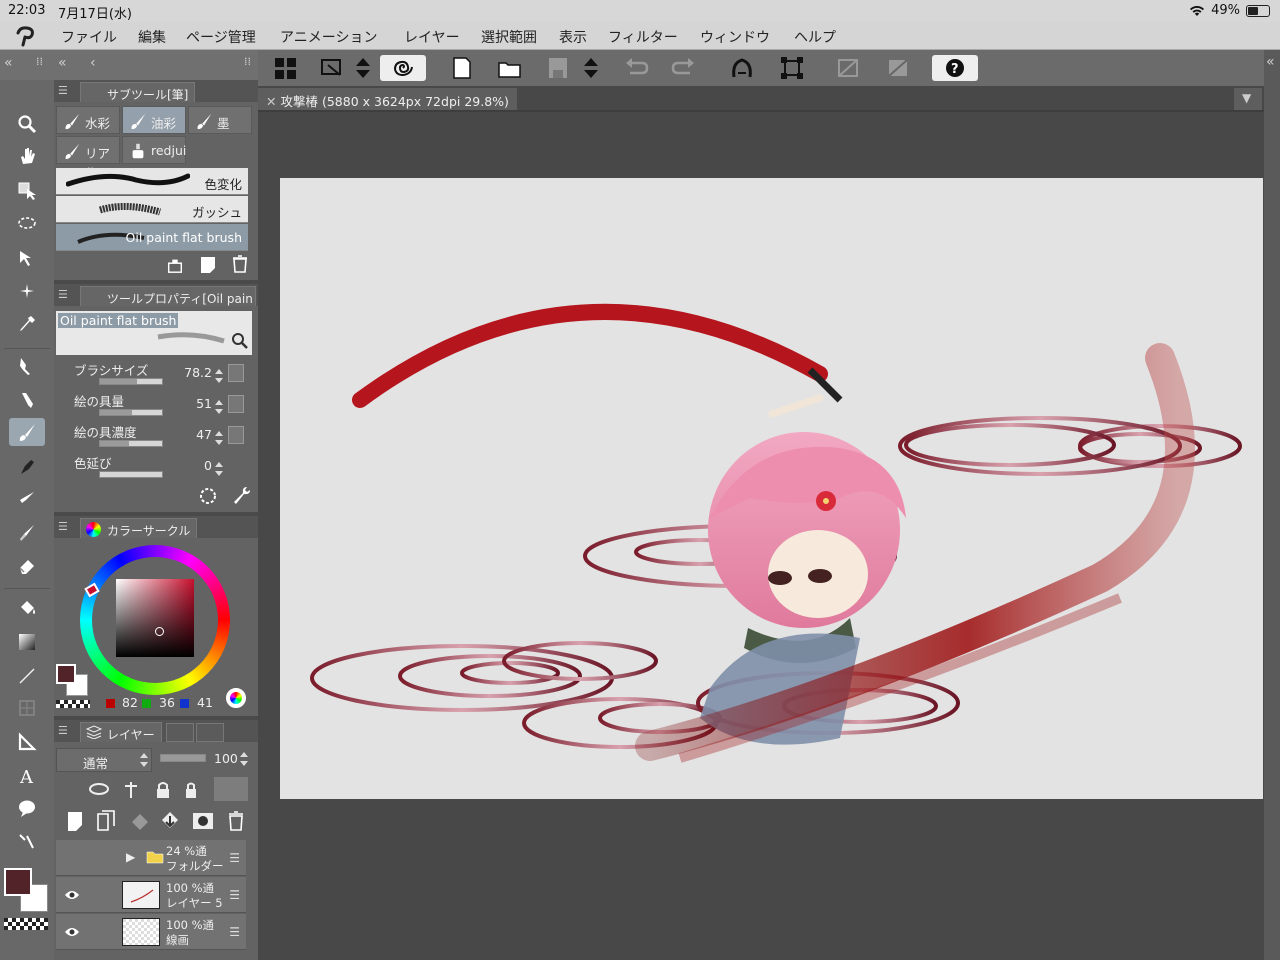 This screenshot has width=1280, height=960. I want to click on auto-select-tool, so click(27, 258).